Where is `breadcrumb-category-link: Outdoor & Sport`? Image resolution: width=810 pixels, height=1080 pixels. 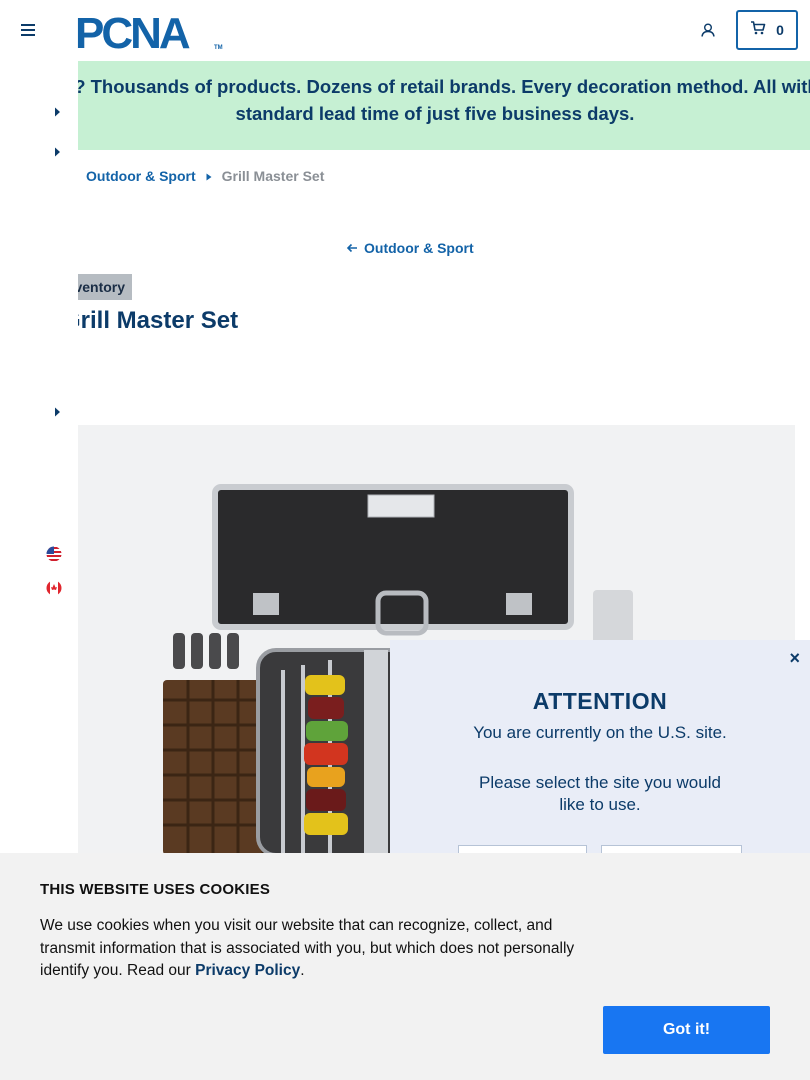
breadcrumb-category-link: Outdoor & Sport is located at coordinates (141, 176).